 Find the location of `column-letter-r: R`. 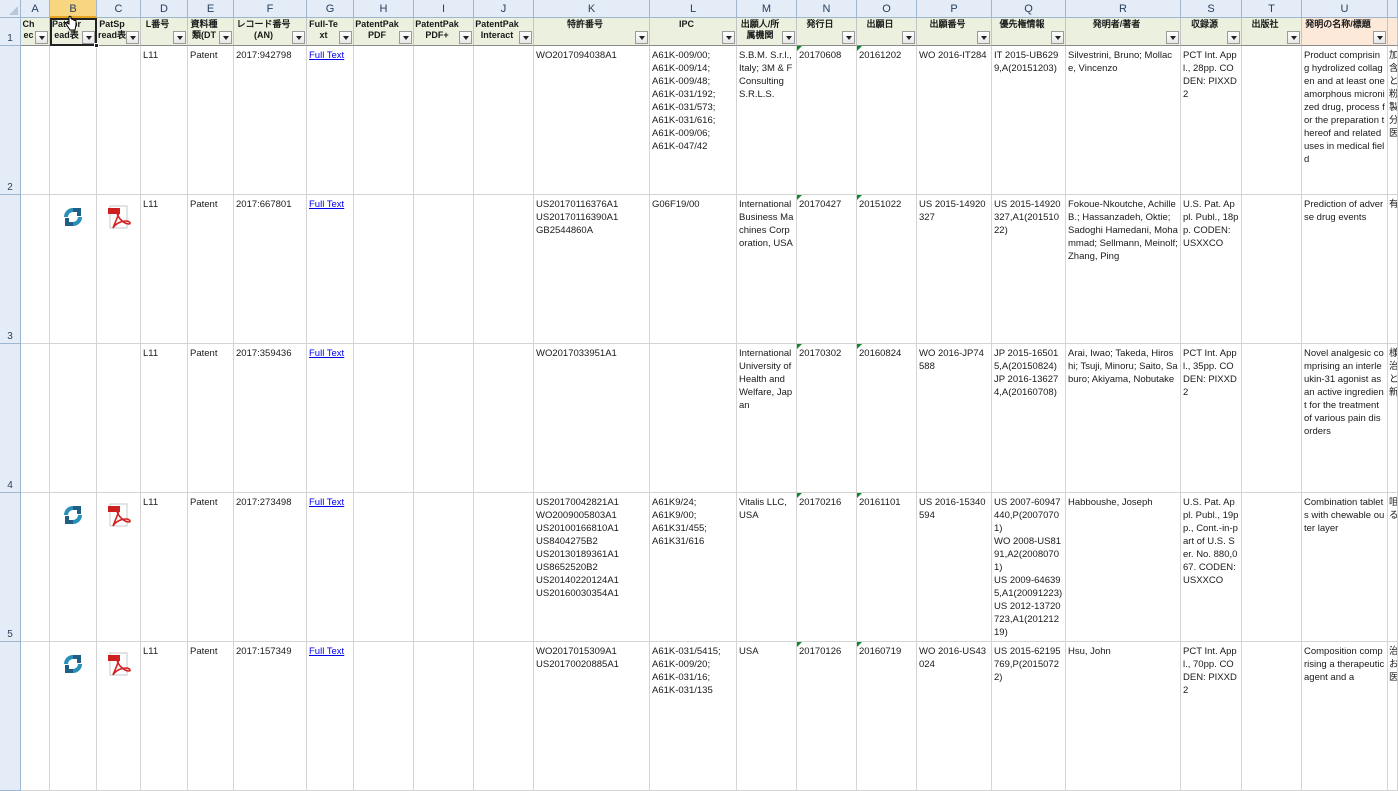

column-letter-r: R is located at coordinates (1123, 9).